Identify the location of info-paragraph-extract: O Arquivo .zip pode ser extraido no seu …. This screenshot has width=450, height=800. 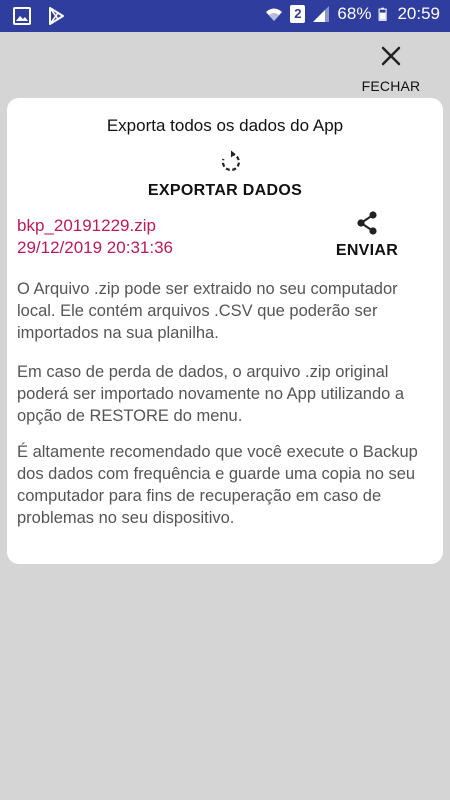
(207, 311).